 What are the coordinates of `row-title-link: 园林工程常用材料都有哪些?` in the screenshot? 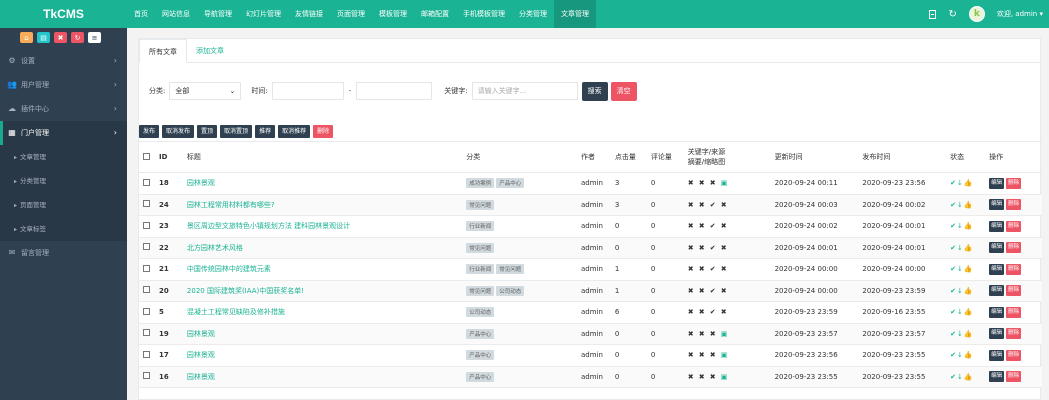 It's located at (231, 205).